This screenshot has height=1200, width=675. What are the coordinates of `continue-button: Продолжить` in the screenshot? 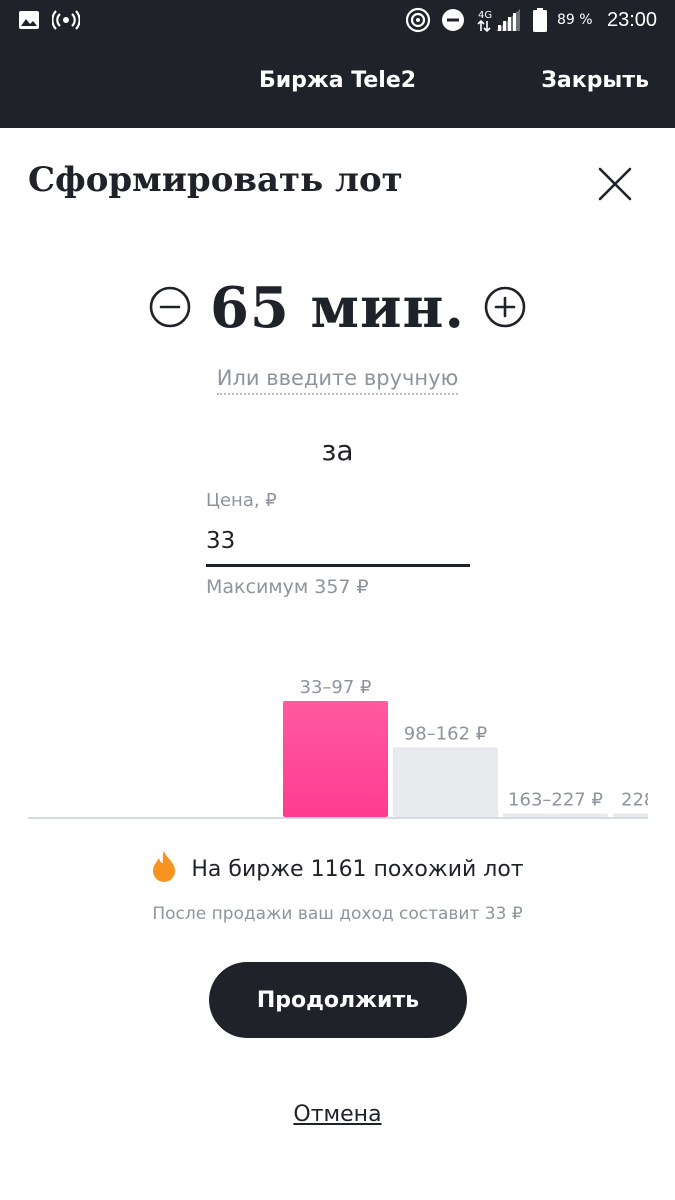 It's located at (338, 1000).